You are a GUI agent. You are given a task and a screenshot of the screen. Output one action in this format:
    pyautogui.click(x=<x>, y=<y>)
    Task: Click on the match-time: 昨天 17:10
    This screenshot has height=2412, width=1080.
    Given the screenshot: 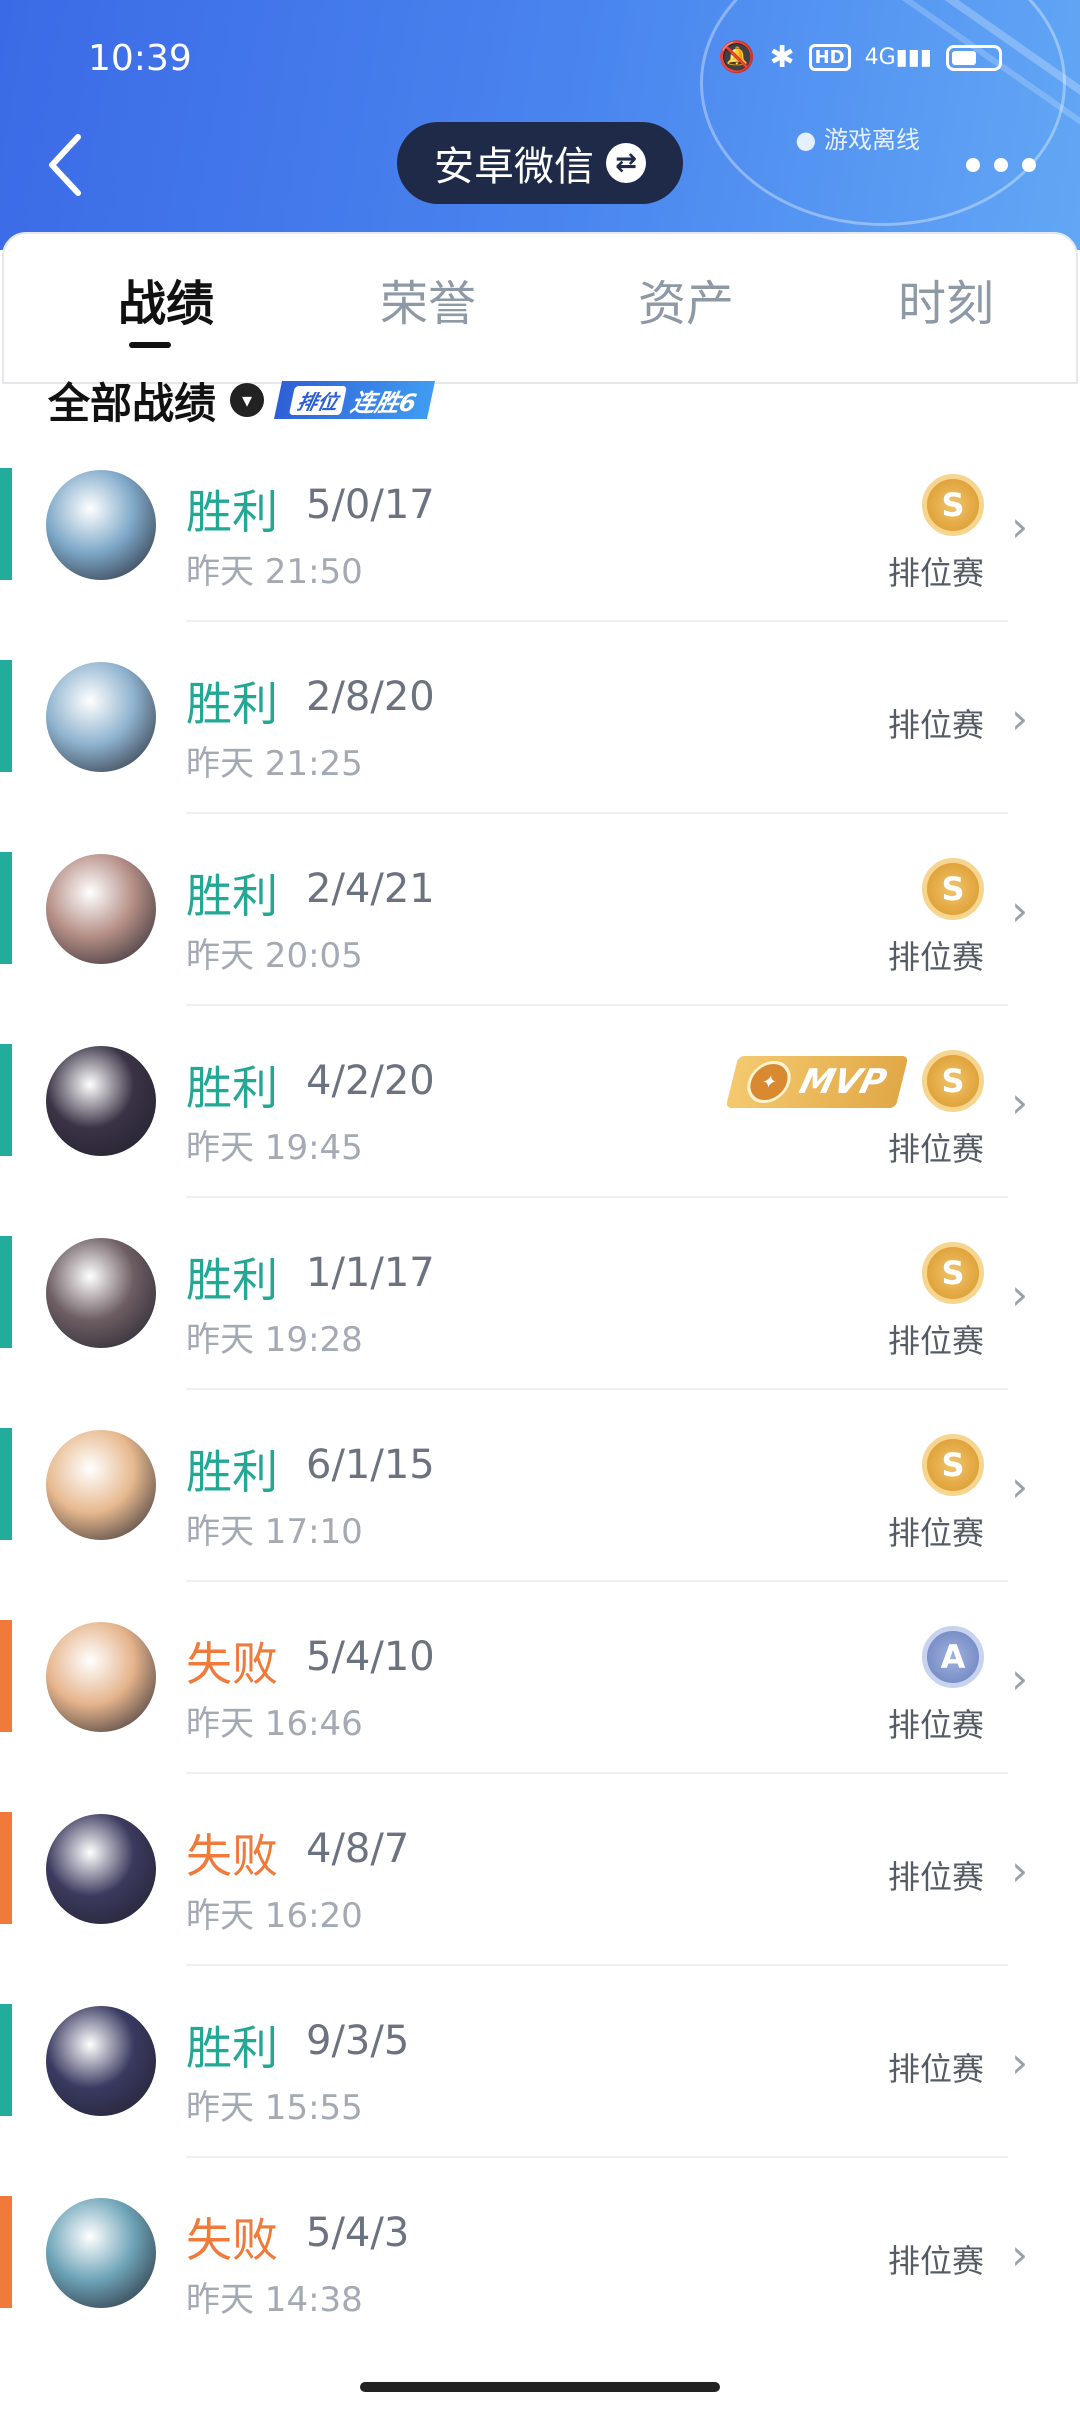 What is the action you would take?
    pyautogui.click(x=274, y=1532)
    